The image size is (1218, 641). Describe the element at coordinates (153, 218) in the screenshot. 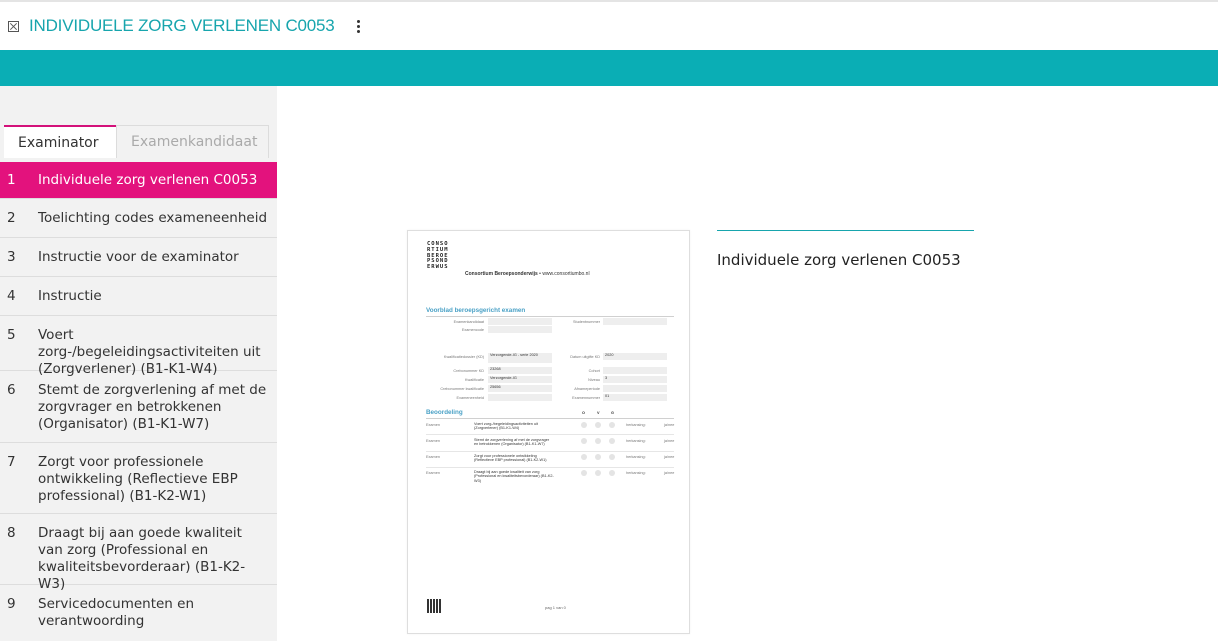

I see `nav-item-label: Toelichting codes exameneenheid` at that location.